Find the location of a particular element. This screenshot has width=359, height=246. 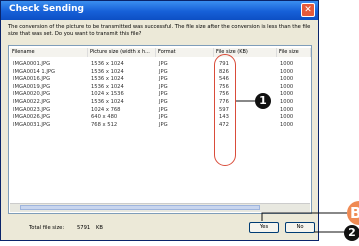

callout-2-badge: 2 is located at coordinates (351, 233).